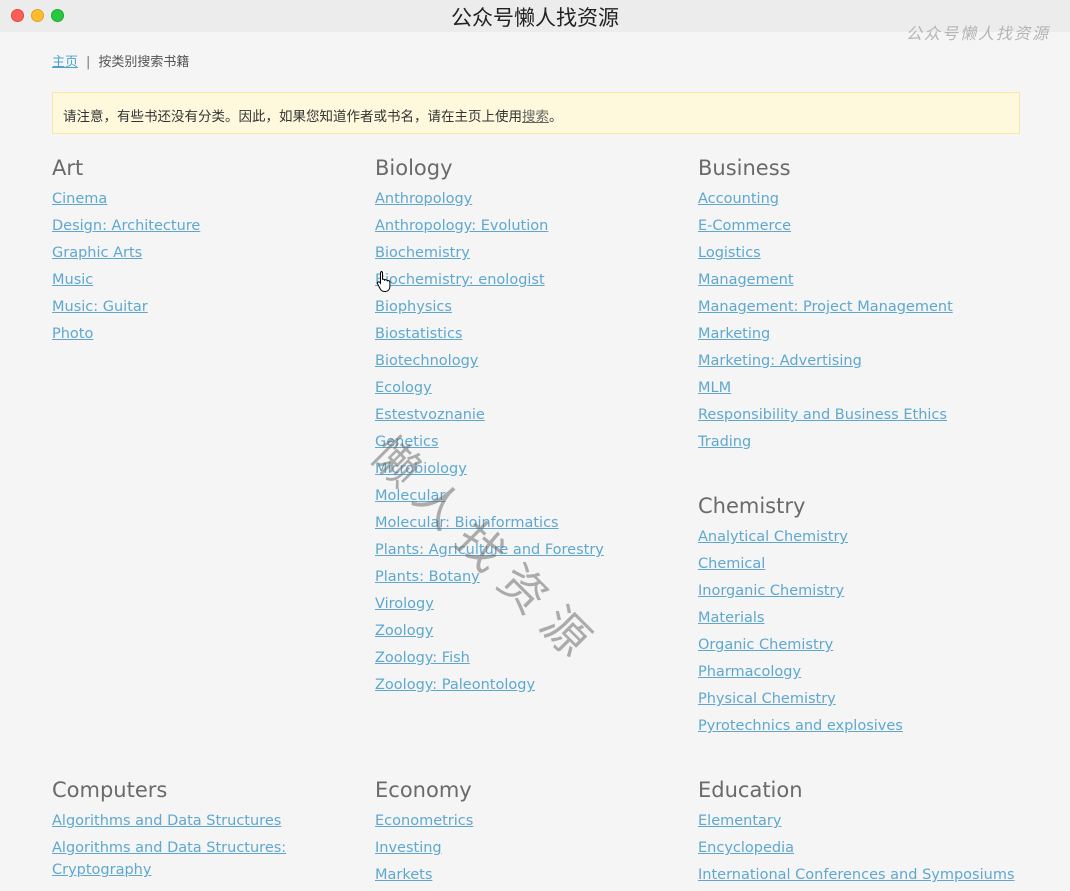 This screenshot has width=1070, height=891. Describe the element at coordinates (731, 618) in the screenshot. I see `subcategory-link: Materials` at that location.